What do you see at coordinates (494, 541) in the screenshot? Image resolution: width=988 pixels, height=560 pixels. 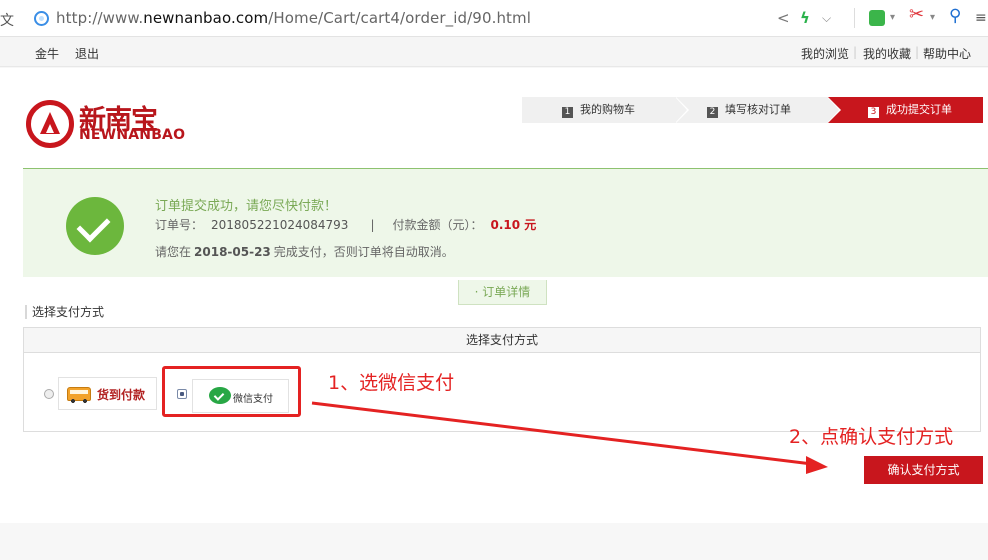 I see `page-footer-strip` at bounding box center [494, 541].